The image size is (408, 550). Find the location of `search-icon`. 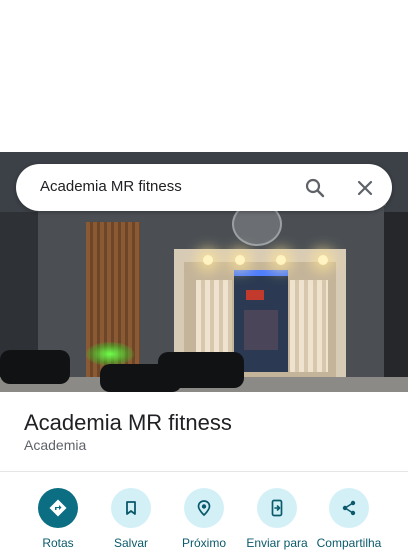

search-icon is located at coordinates (315, 188).